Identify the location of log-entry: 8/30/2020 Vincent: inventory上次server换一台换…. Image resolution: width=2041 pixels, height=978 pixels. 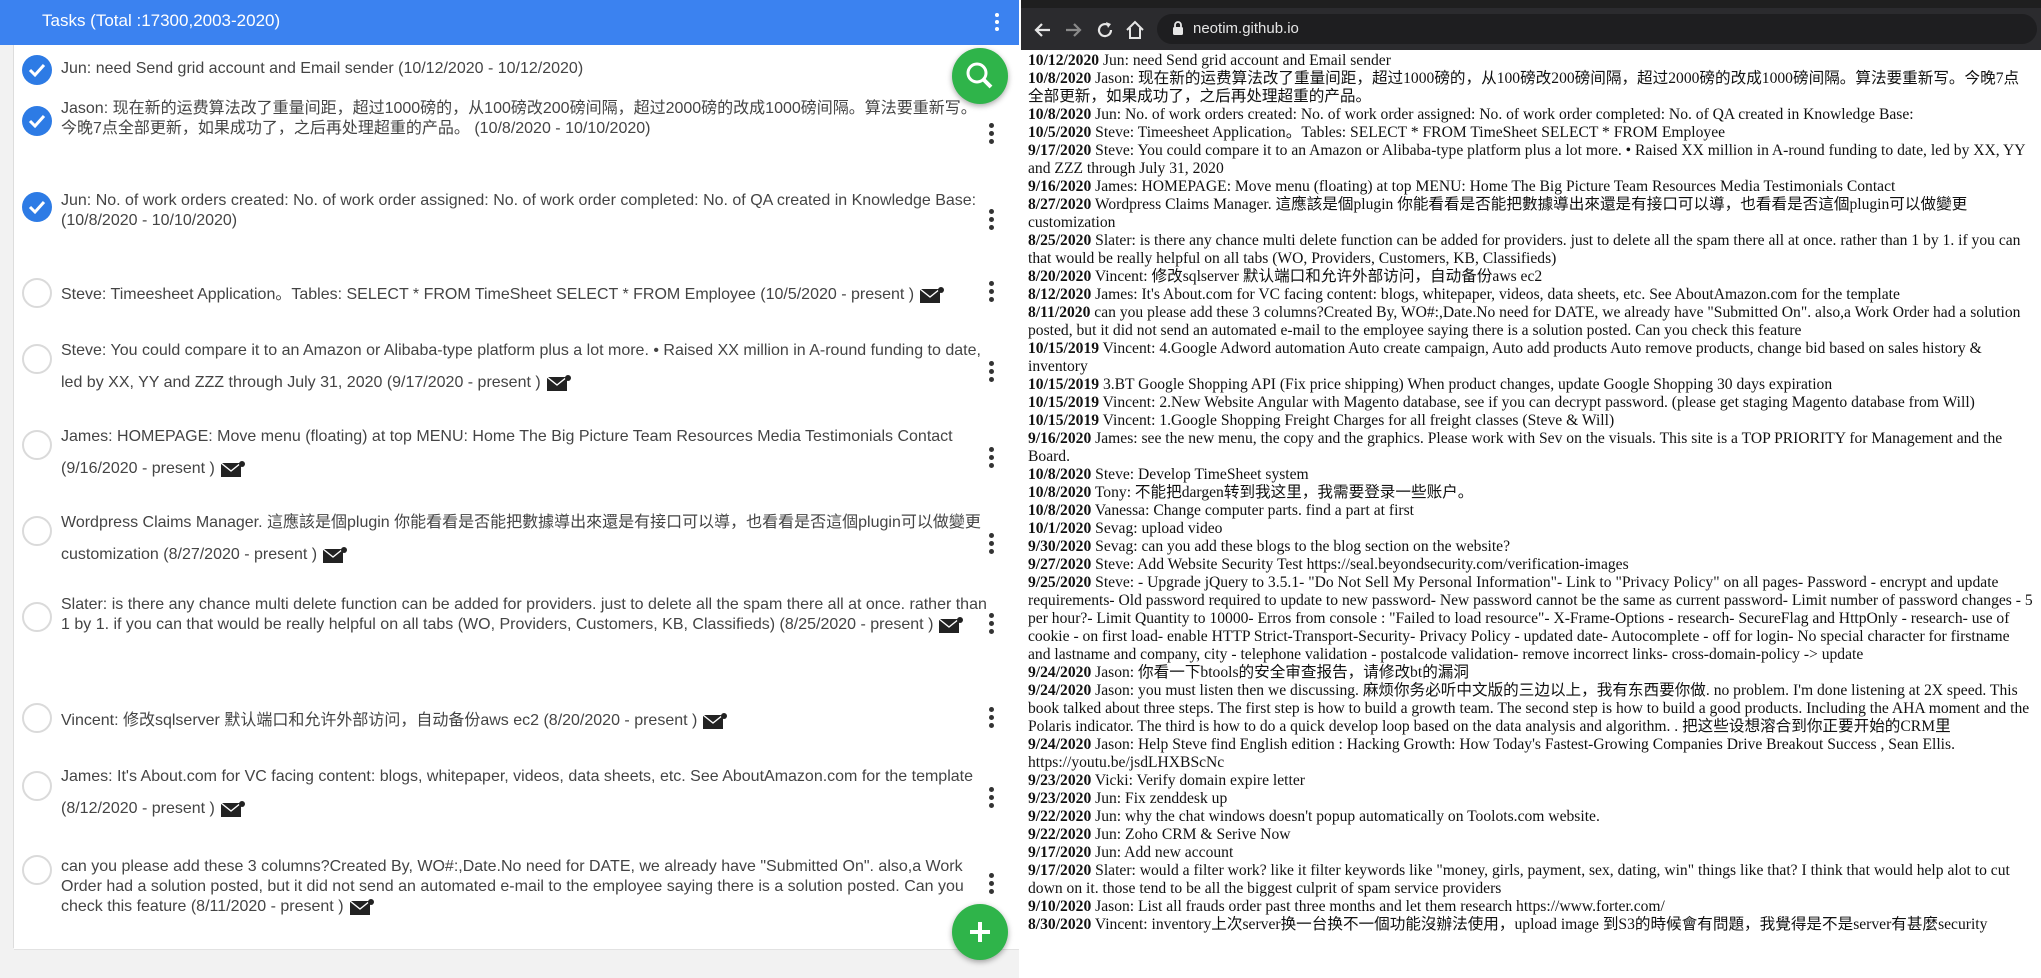
(1530, 925).